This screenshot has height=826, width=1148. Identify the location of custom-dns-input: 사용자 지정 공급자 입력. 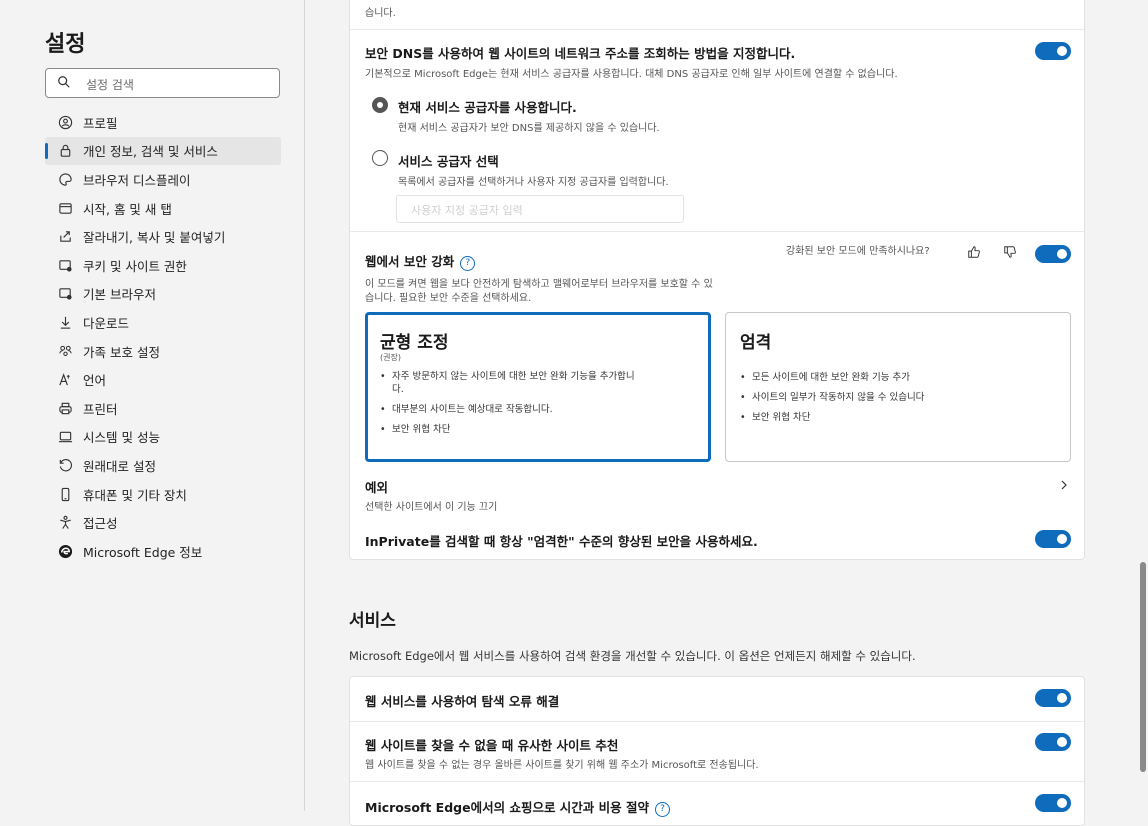
(540, 209).